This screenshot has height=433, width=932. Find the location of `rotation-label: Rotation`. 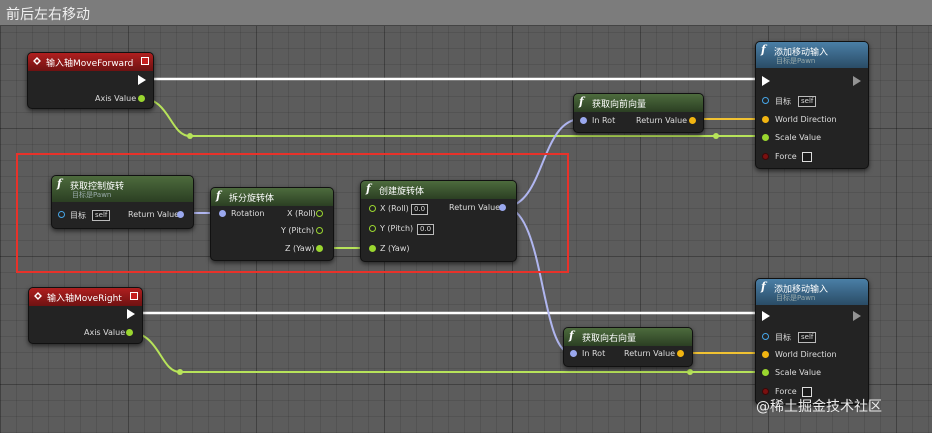

rotation-label: Rotation is located at coordinates (248, 213).